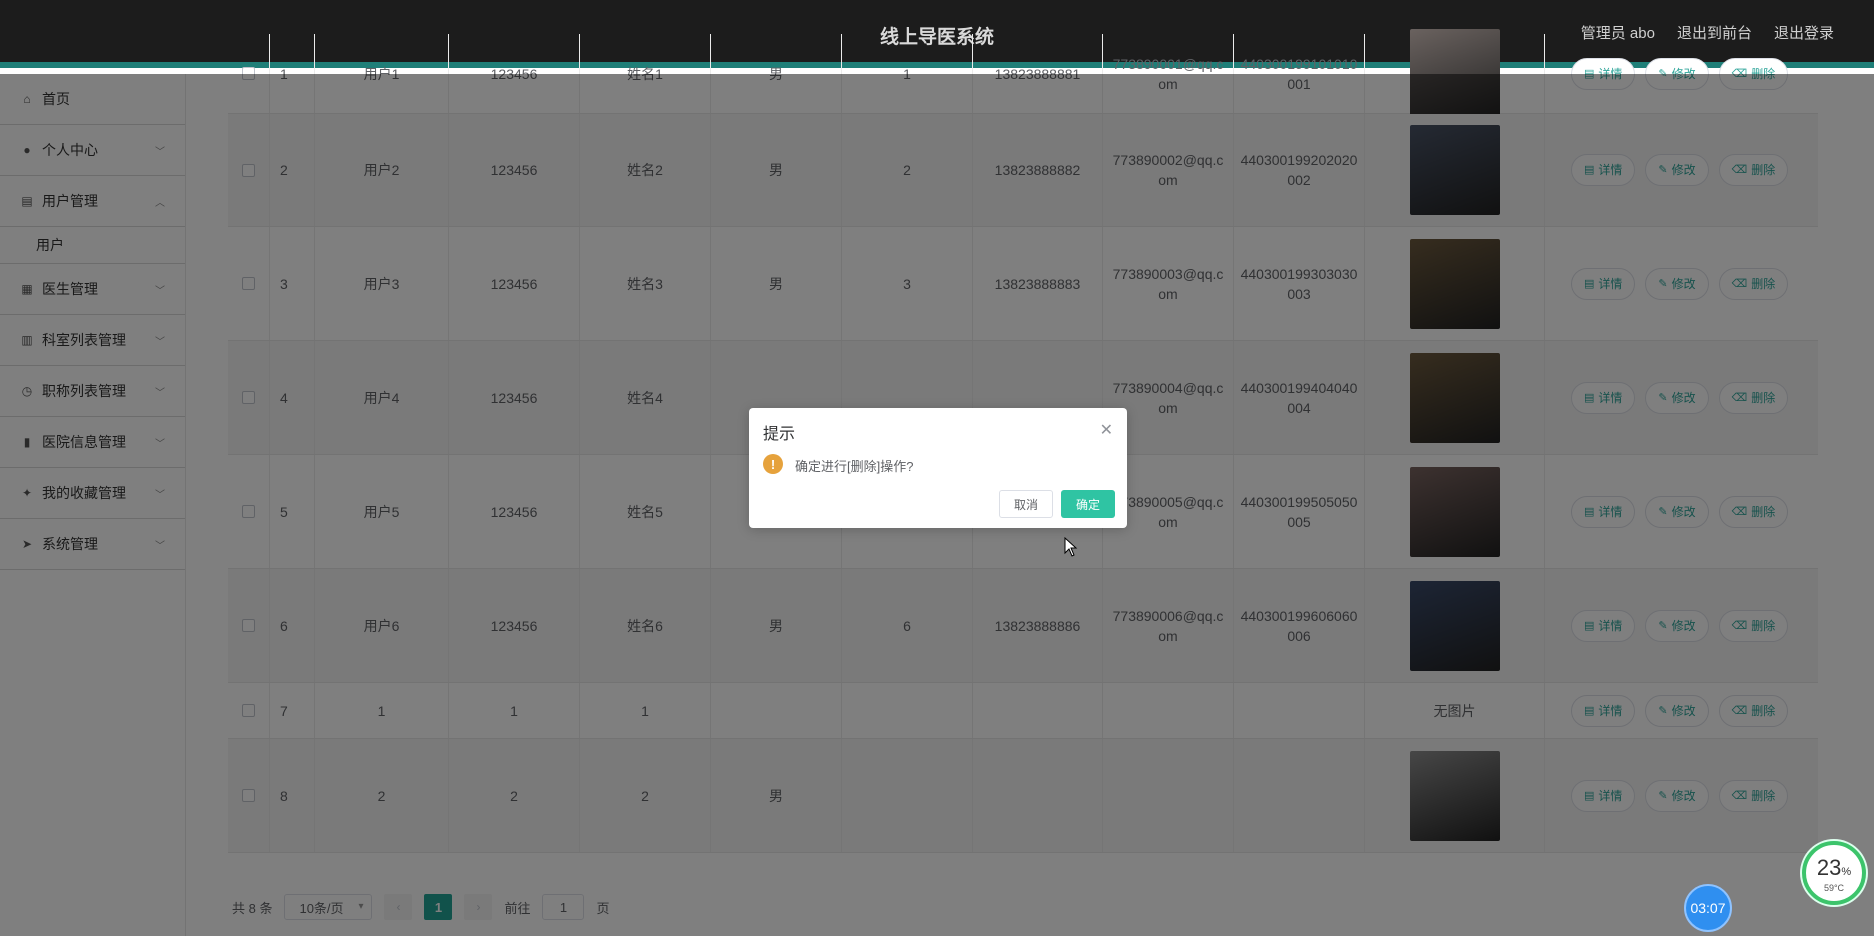 The width and height of the screenshot is (1874, 936). I want to click on dialog-message: 确定进行[删除]操作?, so click(854, 466).